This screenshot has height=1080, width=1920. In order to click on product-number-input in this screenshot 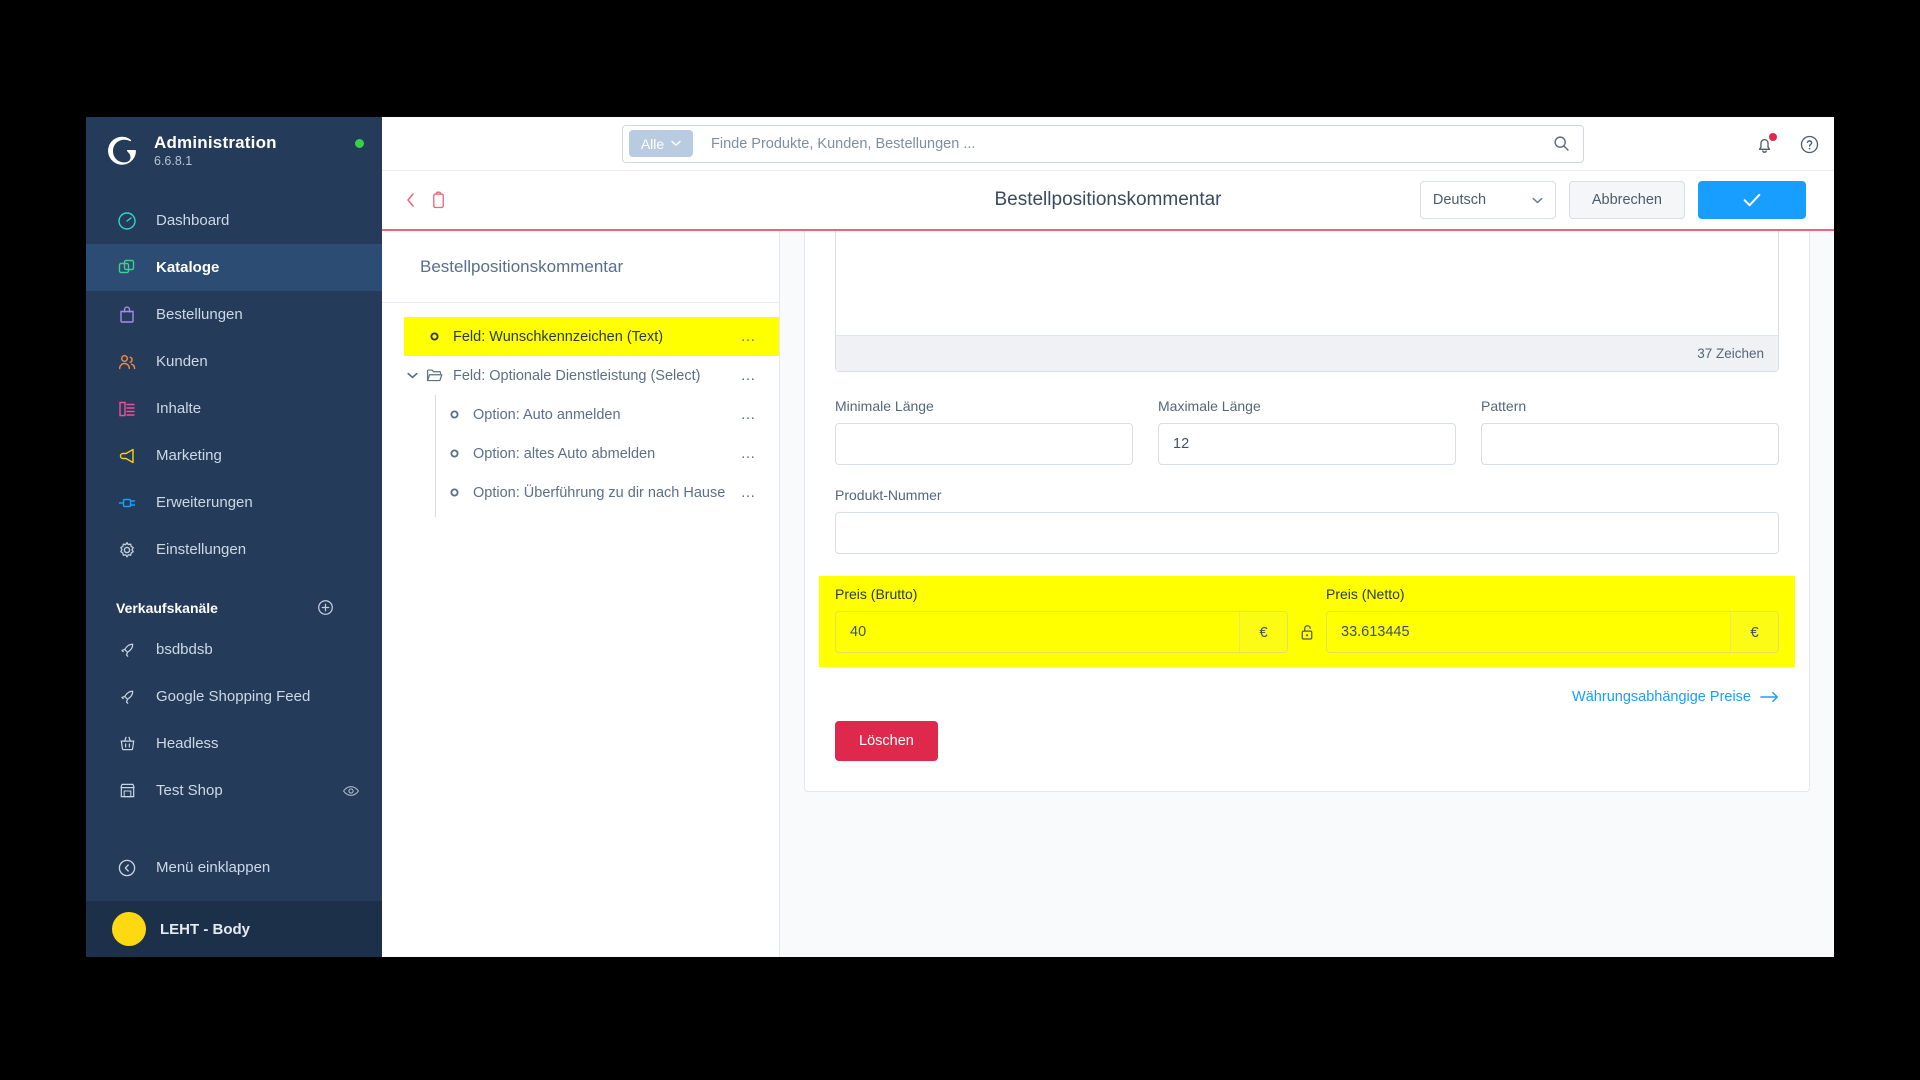, I will do `click(1307, 533)`.